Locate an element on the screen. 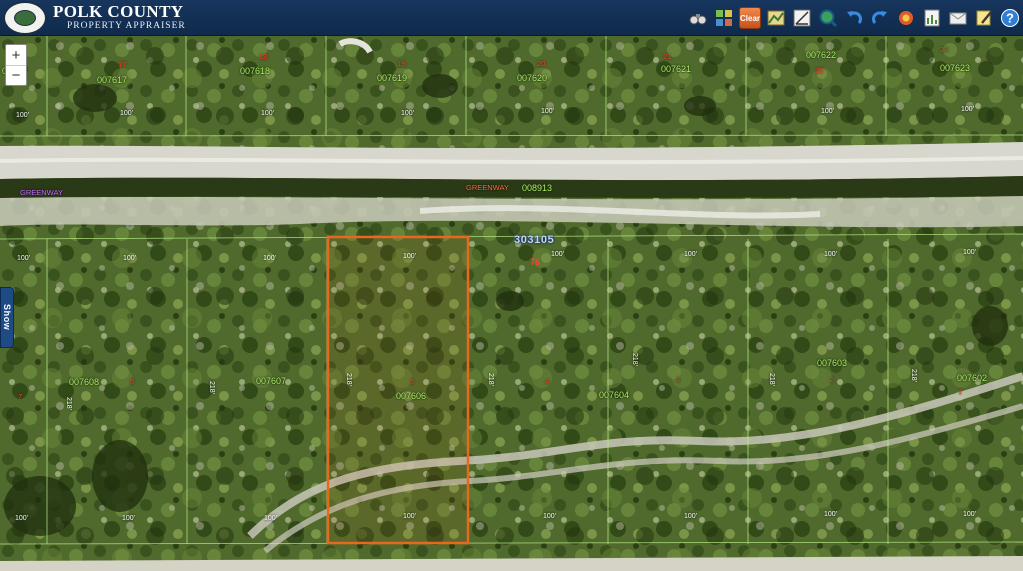  parcel-label: 007622 is located at coordinates (821, 55).